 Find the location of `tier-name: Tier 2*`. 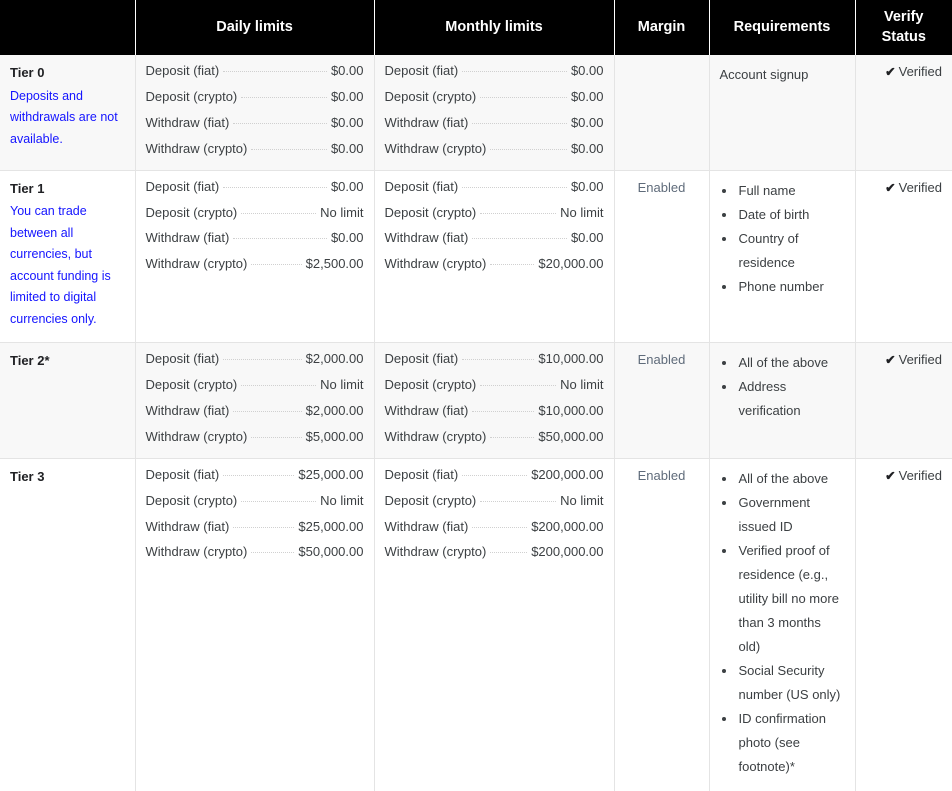

tier-name: Tier 2* is located at coordinates (30, 361).